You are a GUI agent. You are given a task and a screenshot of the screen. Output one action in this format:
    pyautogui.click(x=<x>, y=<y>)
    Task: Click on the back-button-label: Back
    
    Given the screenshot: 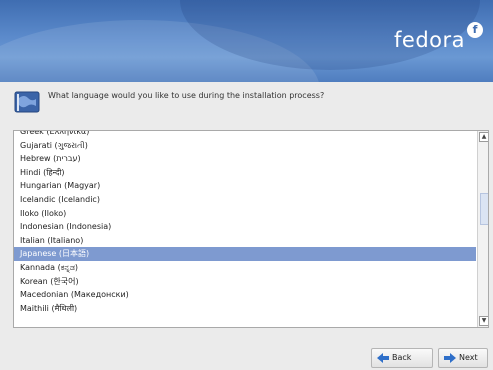 What is the action you would take?
    pyautogui.click(x=402, y=357)
    